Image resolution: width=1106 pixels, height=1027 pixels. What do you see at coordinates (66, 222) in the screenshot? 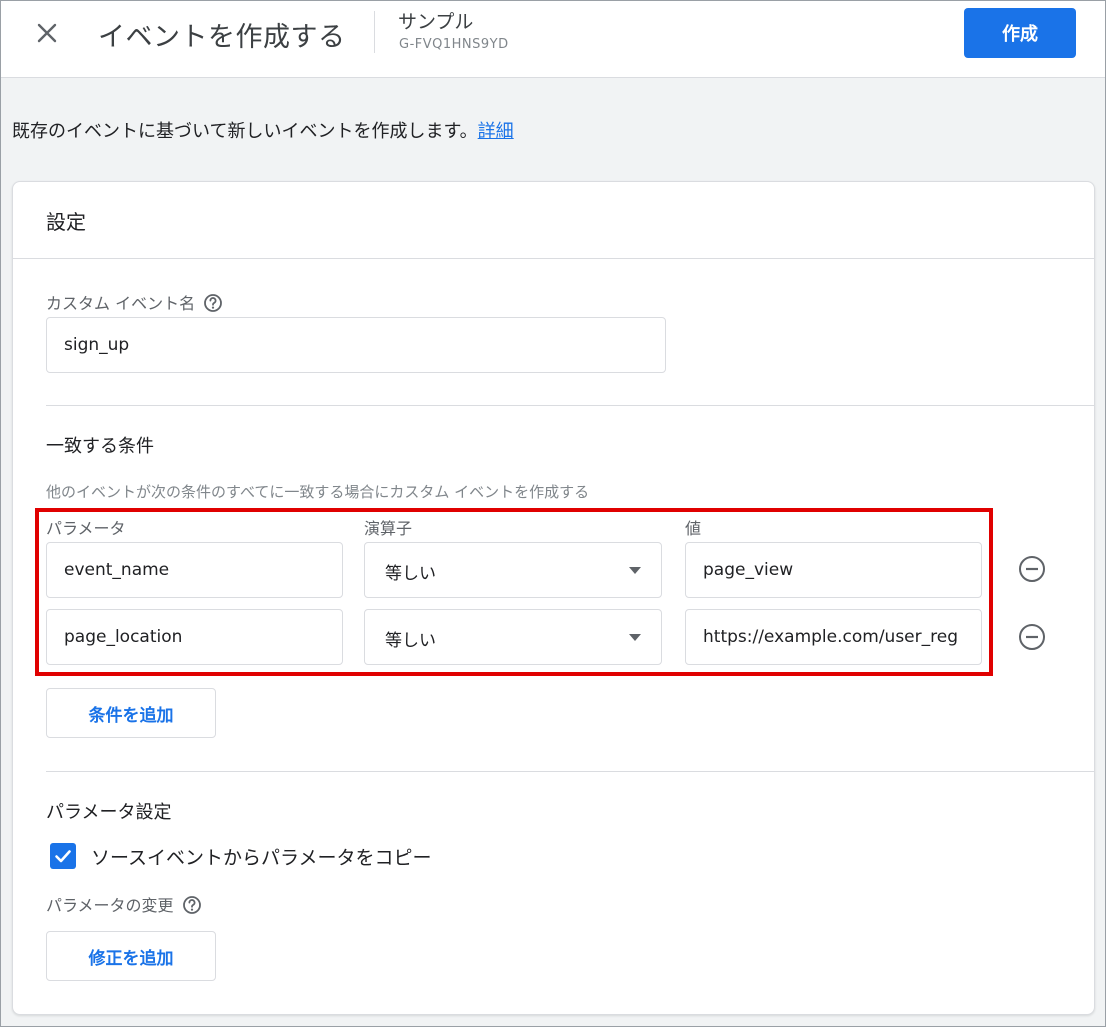
I see `card-title: 設定` at bounding box center [66, 222].